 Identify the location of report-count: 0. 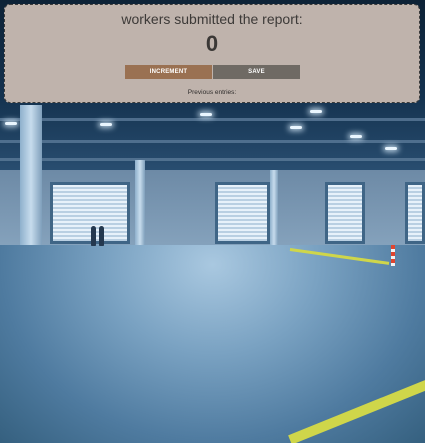
(212, 43).